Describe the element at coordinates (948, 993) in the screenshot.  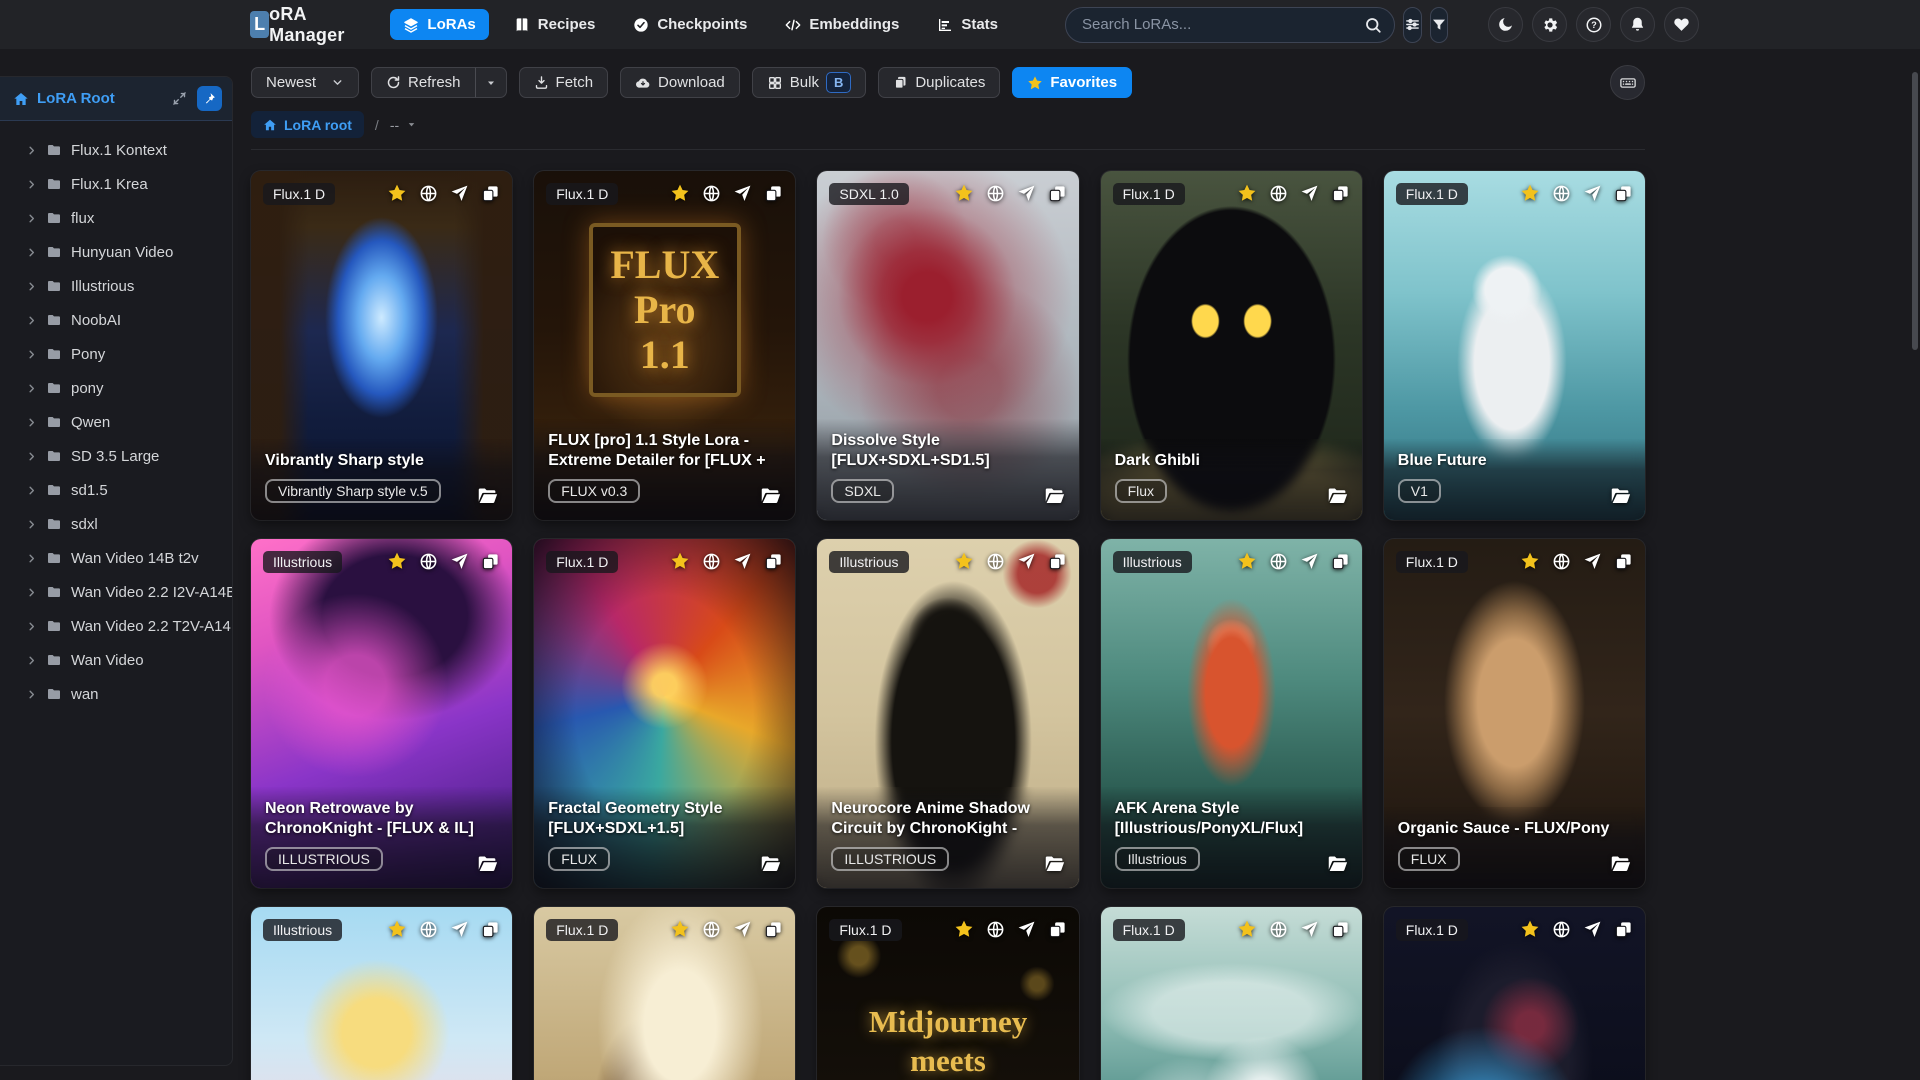
I see `lora-card: Midjourney meets FLUX Flux.1 D` at that location.